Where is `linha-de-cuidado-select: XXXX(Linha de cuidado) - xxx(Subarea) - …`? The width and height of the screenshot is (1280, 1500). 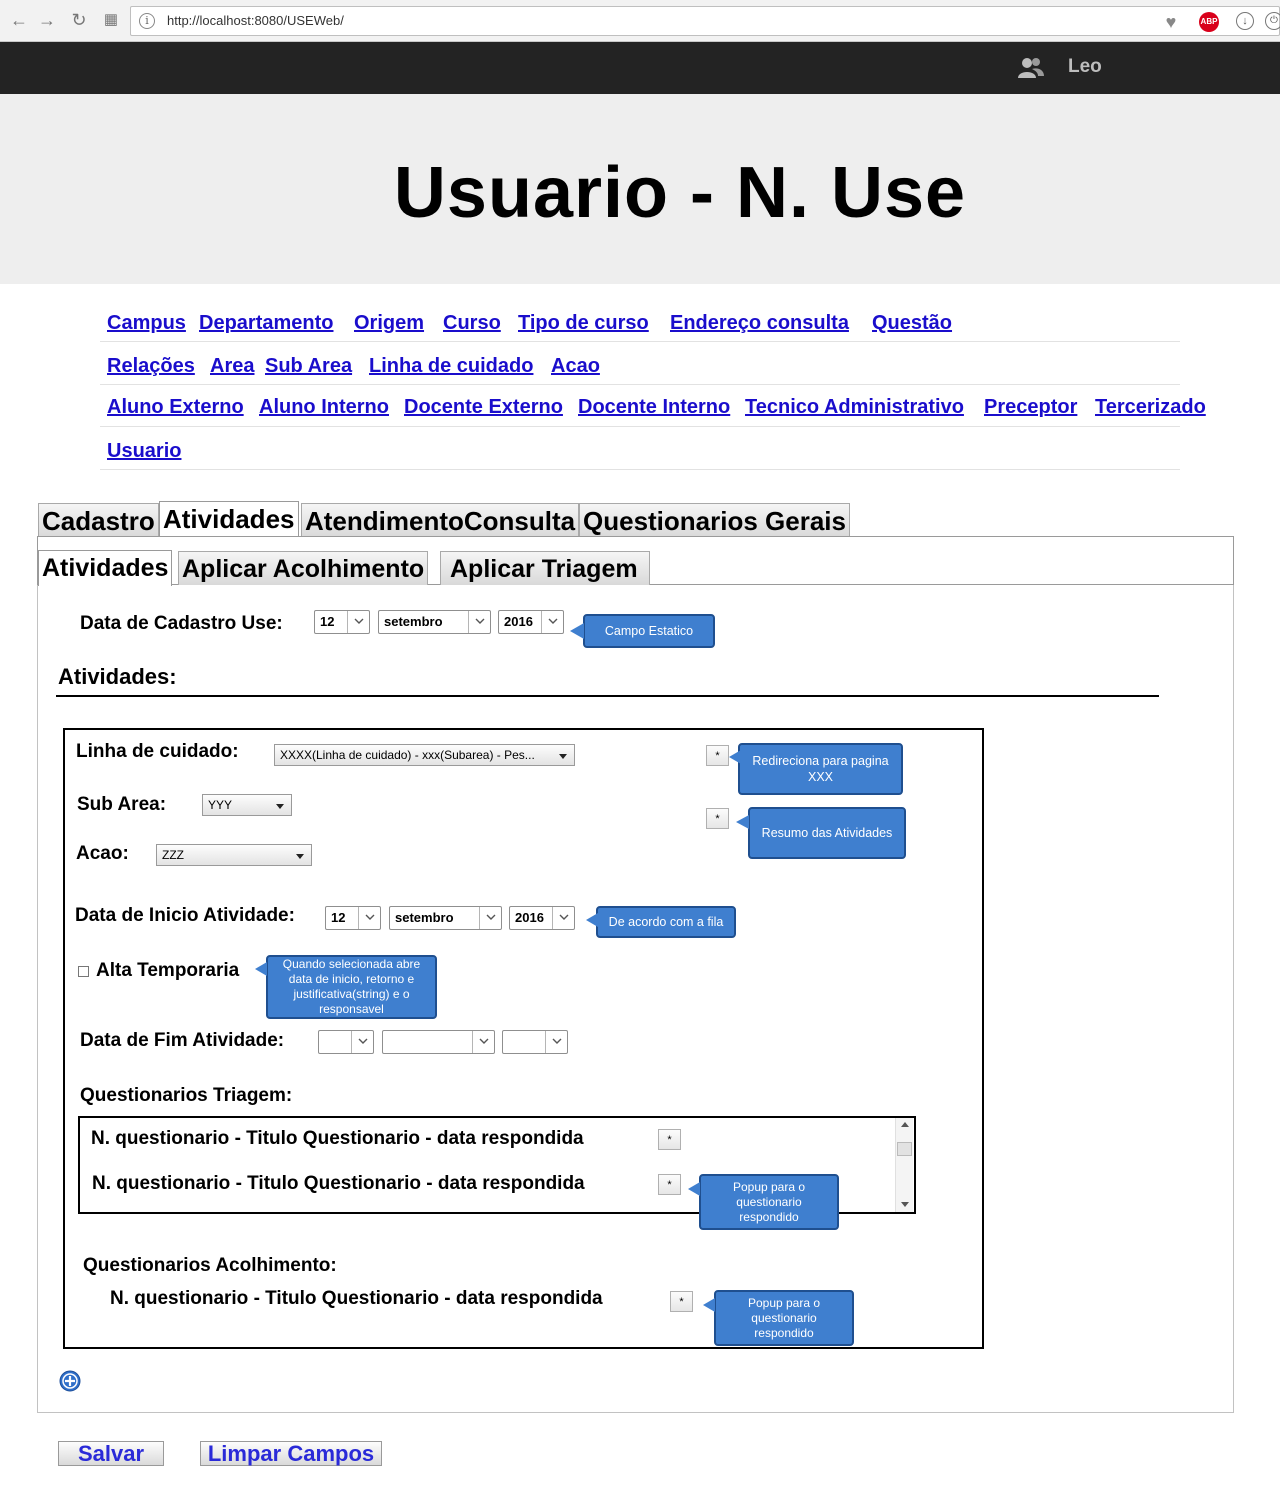 linha-de-cuidado-select: XXXX(Linha de cuidado) - xxx(Subarea) - … is located at coordinates (424, 755).